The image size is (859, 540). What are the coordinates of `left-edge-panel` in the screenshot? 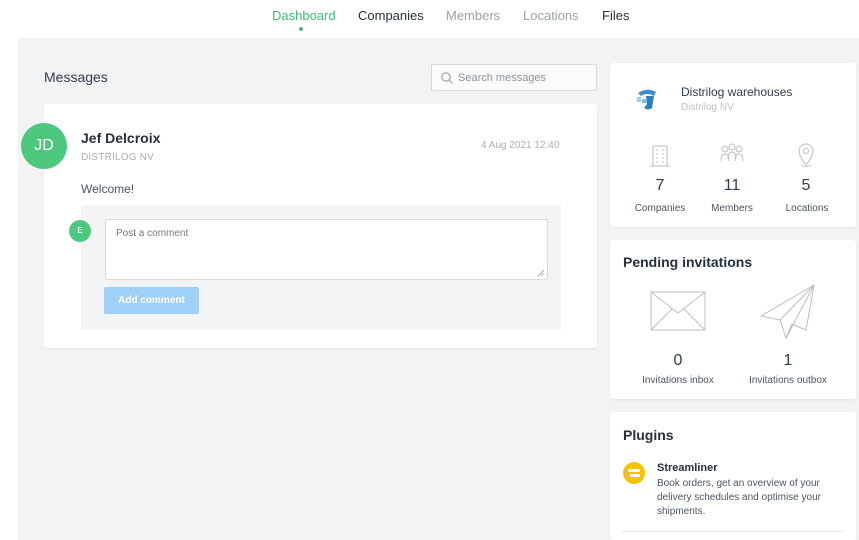 It's located at (9, 289).